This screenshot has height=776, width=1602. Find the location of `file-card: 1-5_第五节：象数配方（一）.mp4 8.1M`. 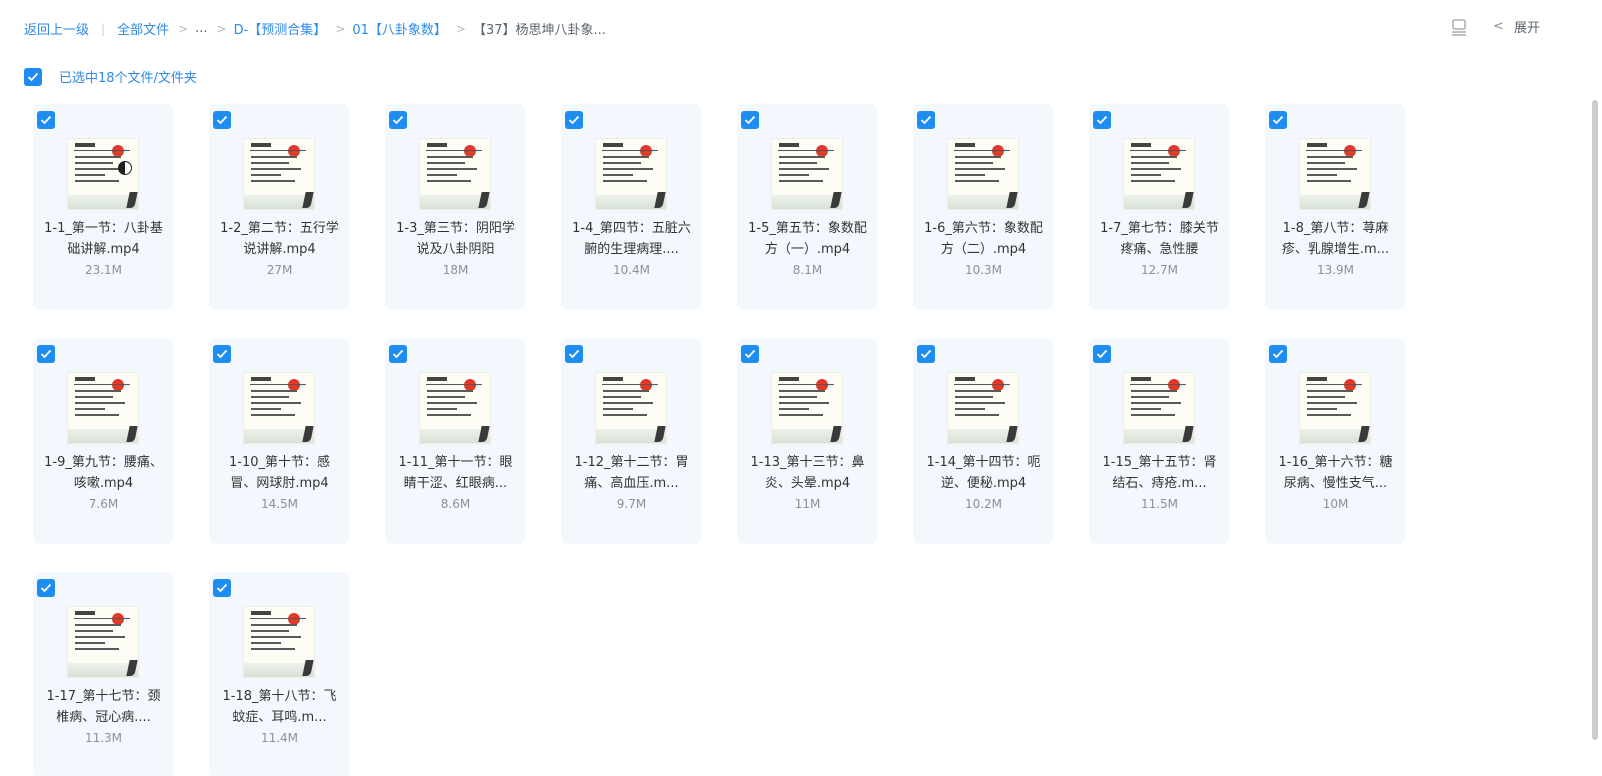

file-card: 1-5_第五节：象数配方（一）.mp4 8.1M is located at coordinates (807, 207).